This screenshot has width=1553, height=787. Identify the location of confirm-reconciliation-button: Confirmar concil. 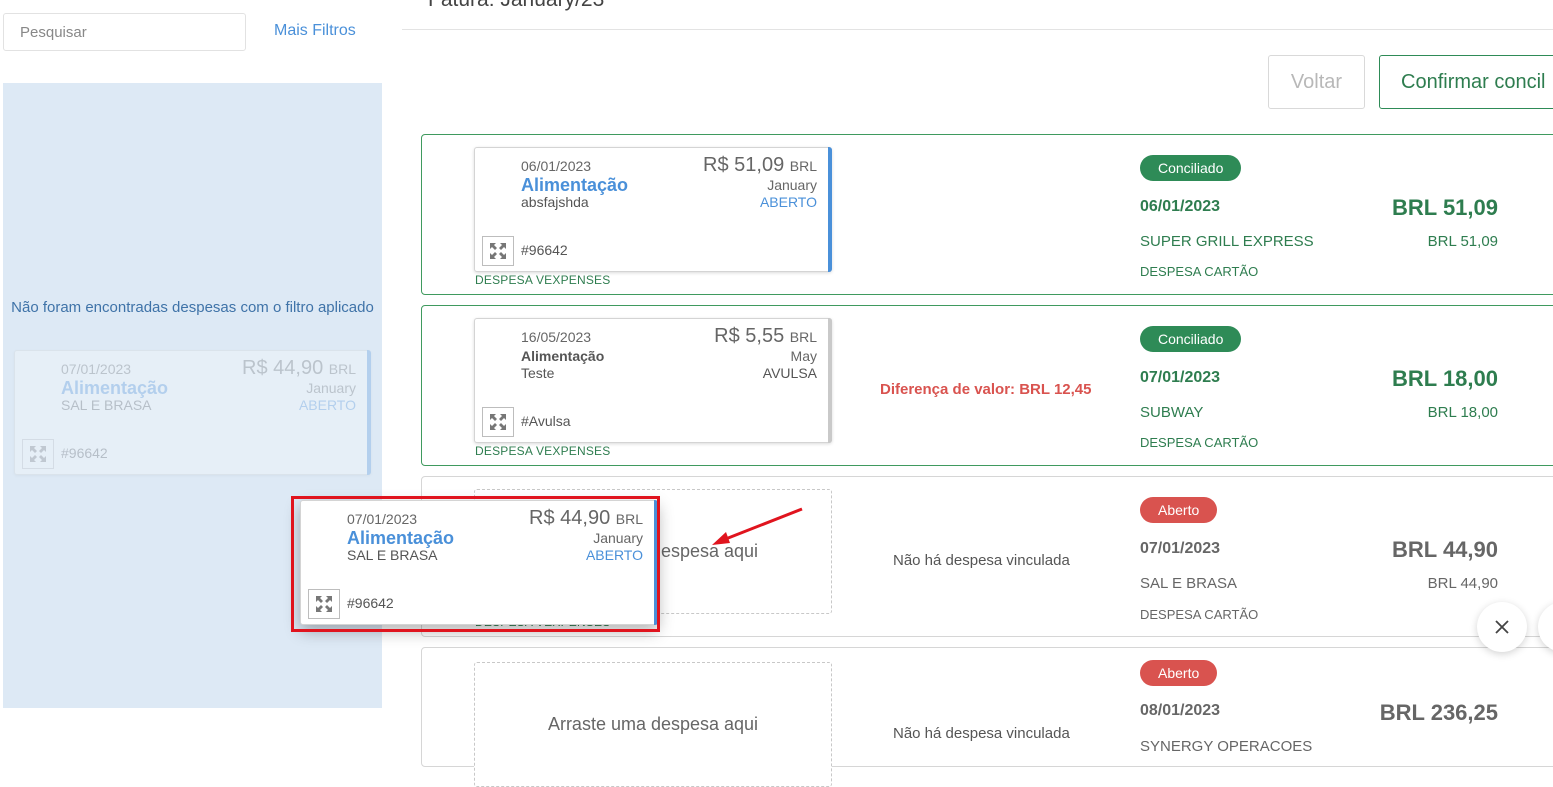
(1466, 82).